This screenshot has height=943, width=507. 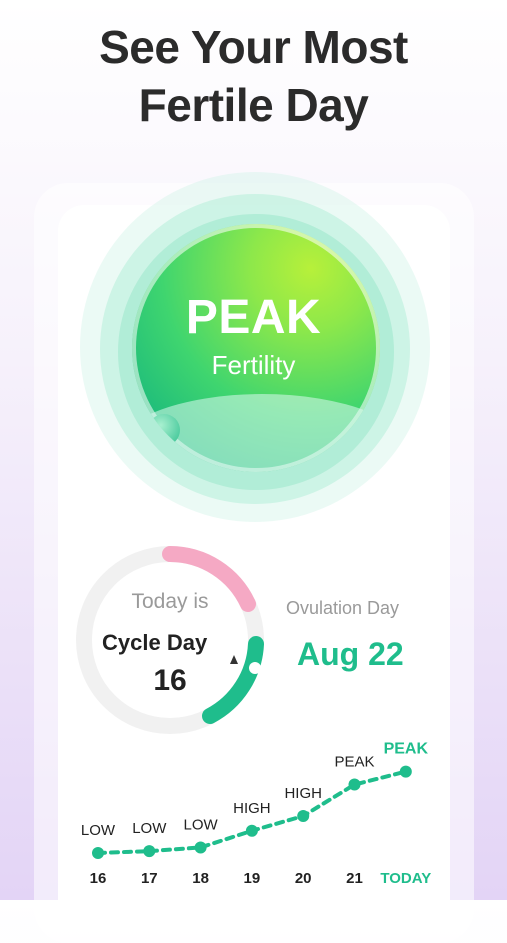 I want to click on trend-x-tick-label: 21, so click(x=354, y=878).